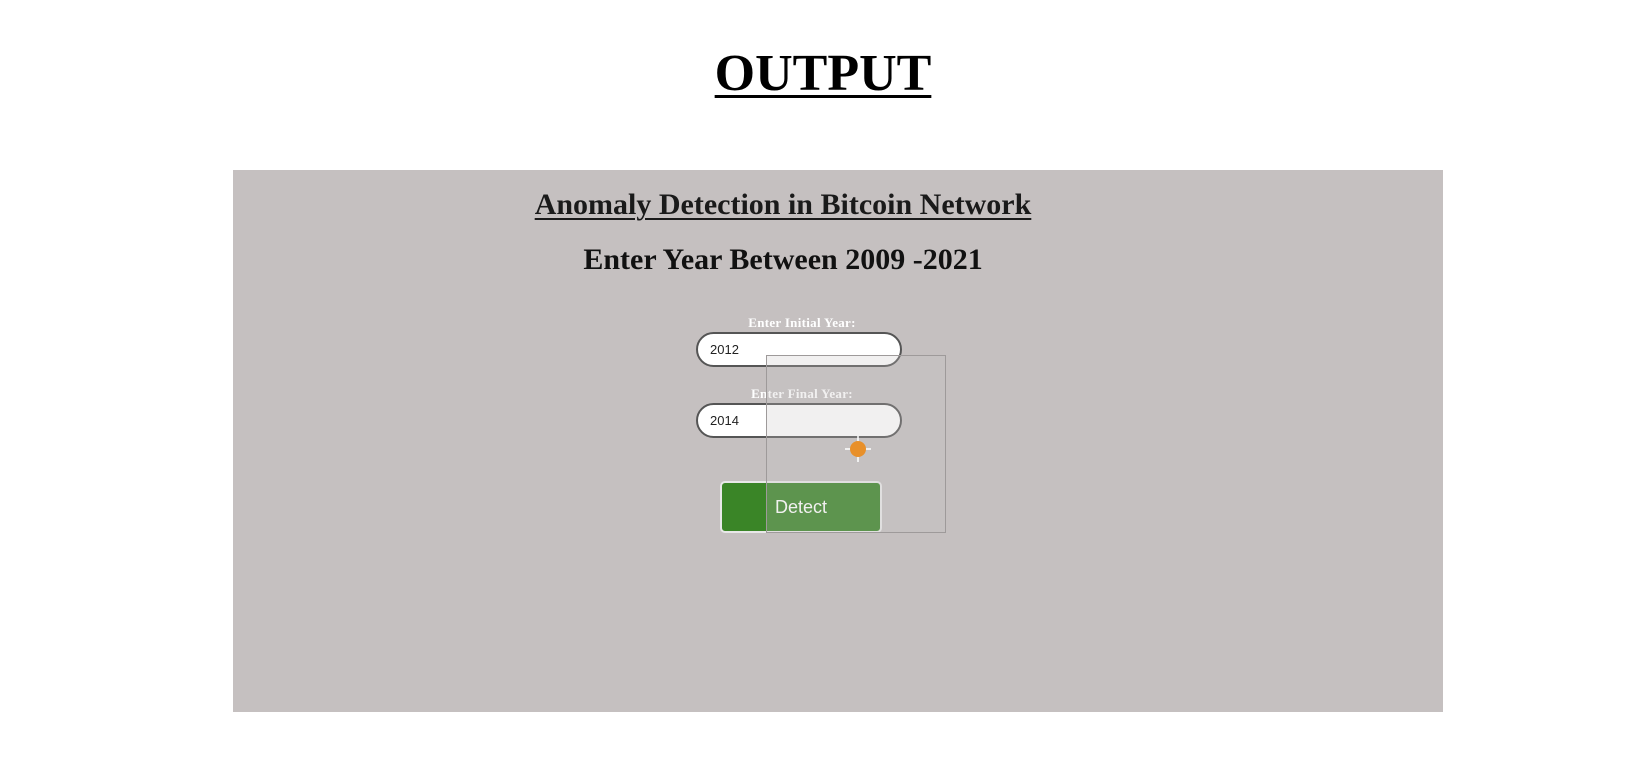 This screenshot has width=1646, height=762. Describe the element at coordinates (801, 507) in the screenshot. I see `detect-button: Detect` at that location.